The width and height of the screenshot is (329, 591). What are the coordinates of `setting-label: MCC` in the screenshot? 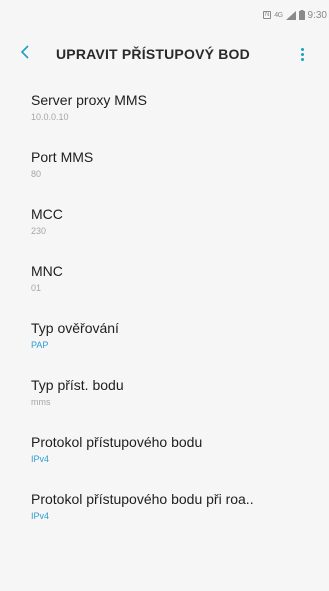 It's located at (47, 213).